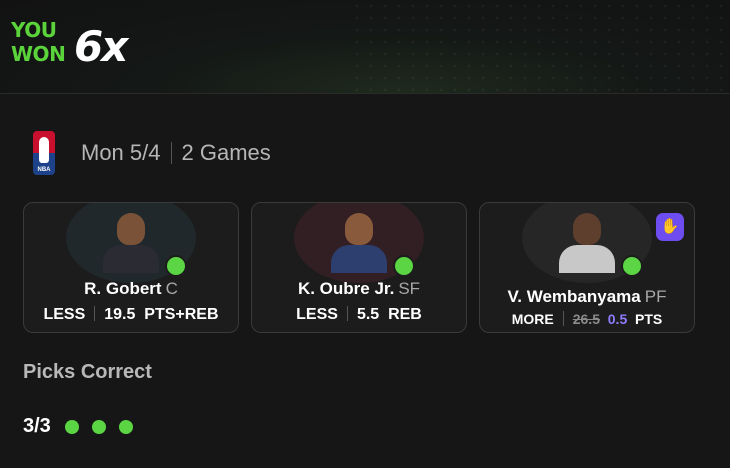 The image size is (730, 468). I want to click on pick-value: 19.5, so click(120, 314).